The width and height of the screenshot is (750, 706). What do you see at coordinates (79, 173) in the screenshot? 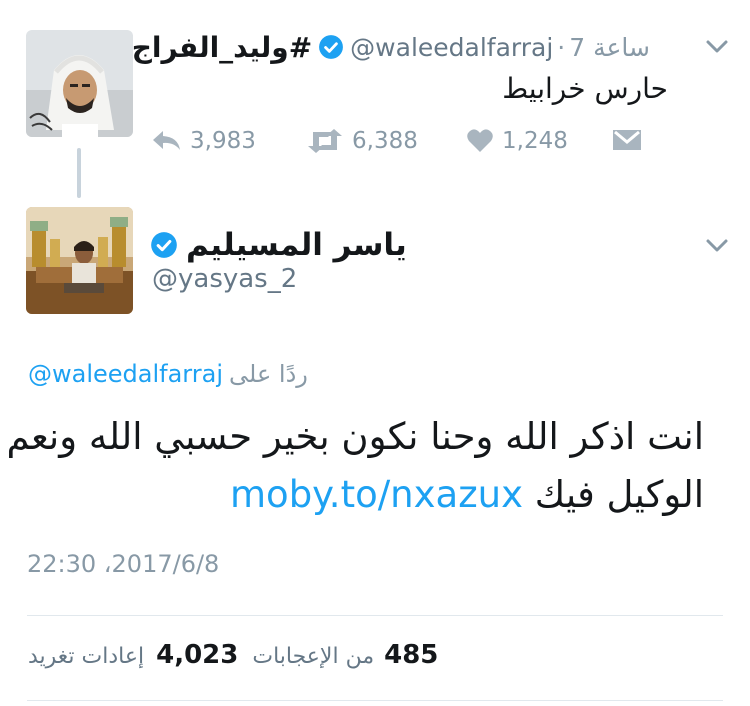
I see `thread-connector-line` at bounding box center [79, 173].